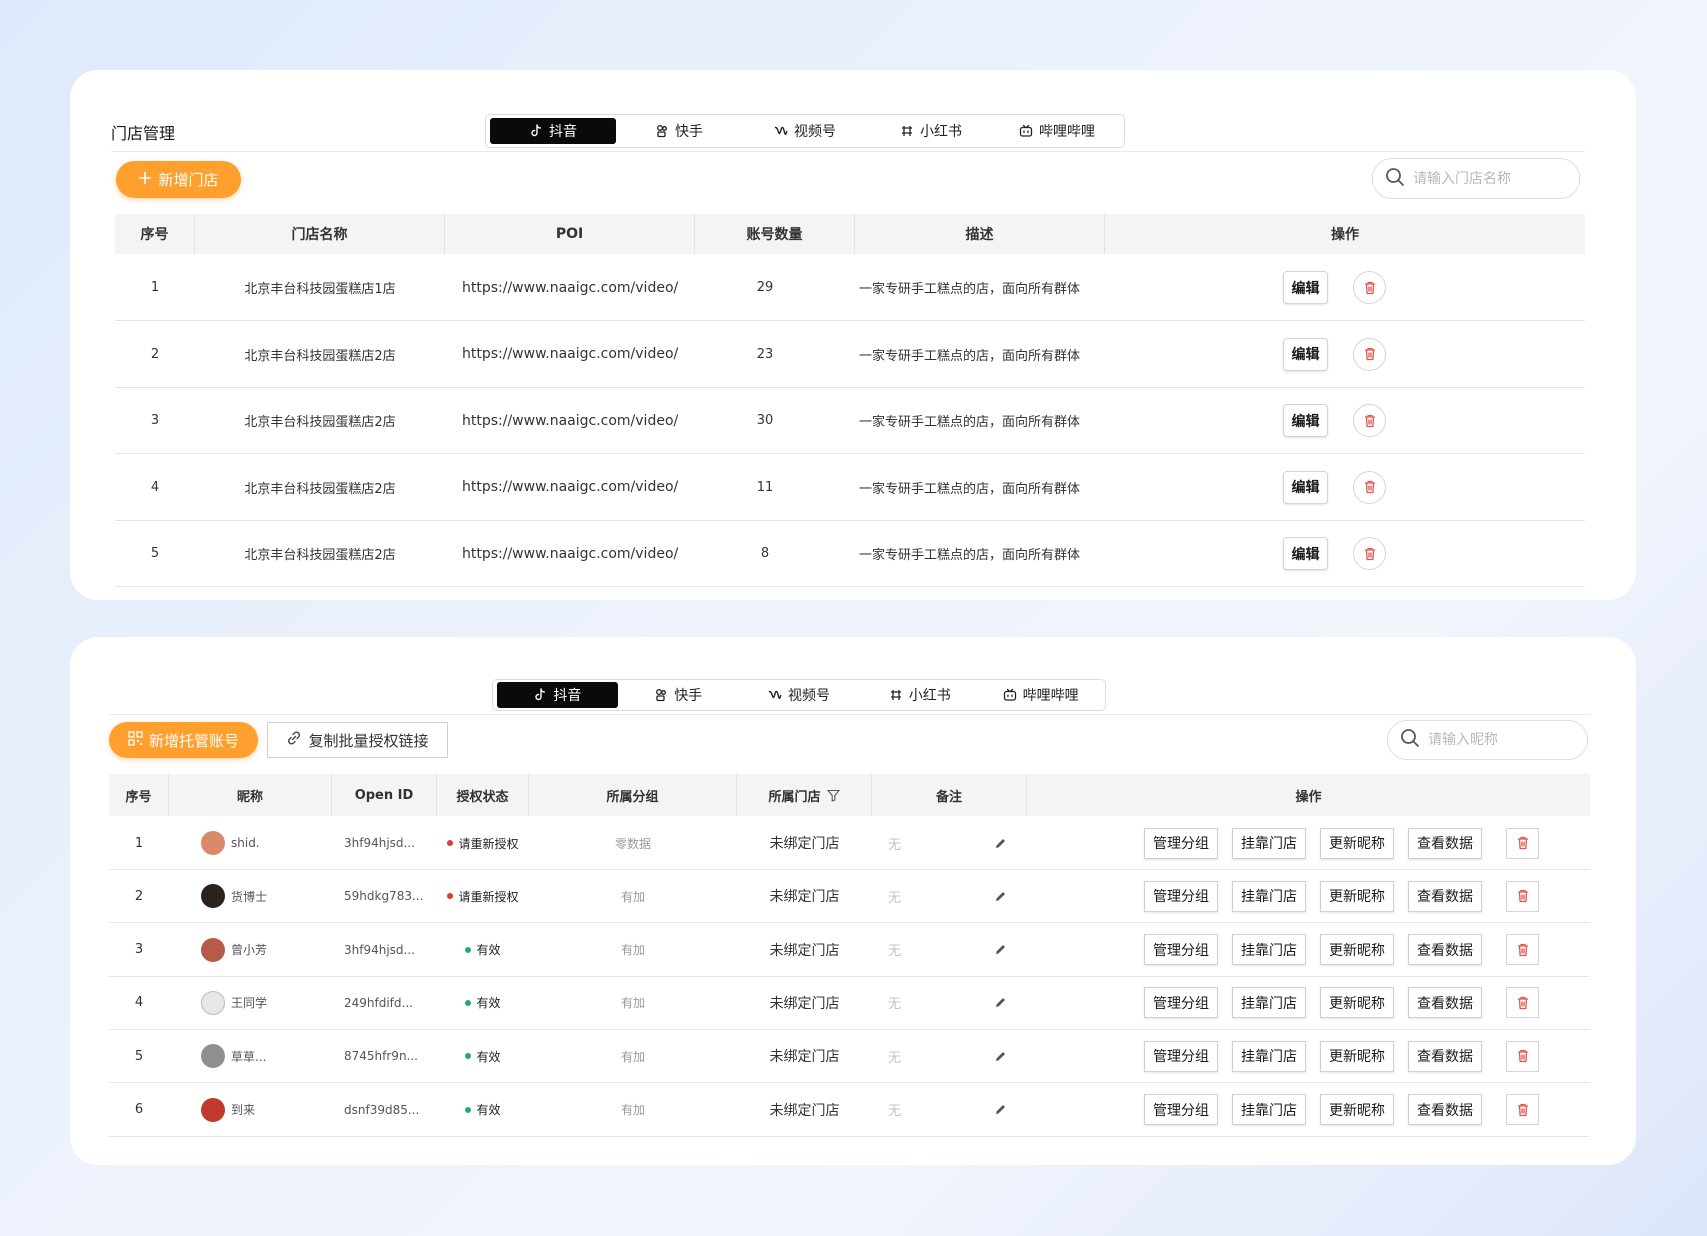 This screenshot has width=1707, height=1236. I want to click on add-managed-account-button: 新增托管账号, so click(183, 740).